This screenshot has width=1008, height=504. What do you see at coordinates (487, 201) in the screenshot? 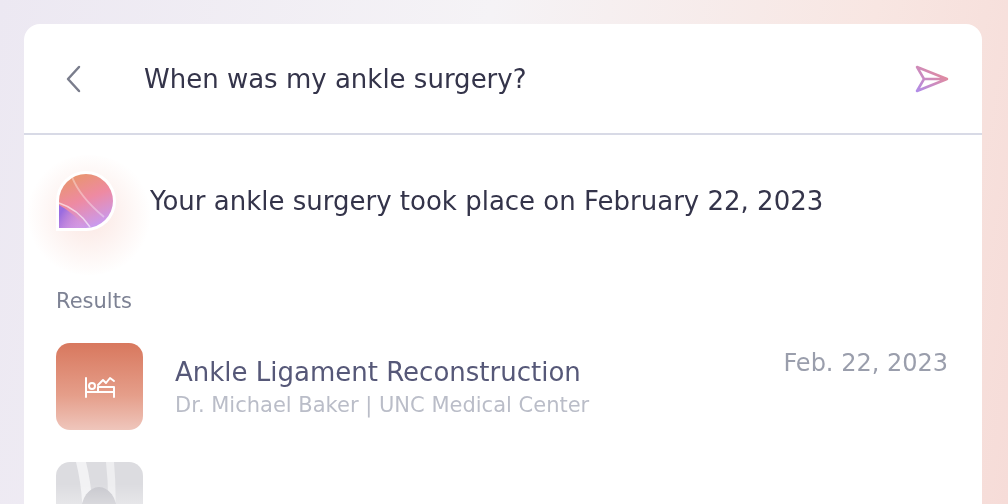
I see `answer-text: Your ankle surgery took place on February 22, 2023` at bounding box center [487, 201].